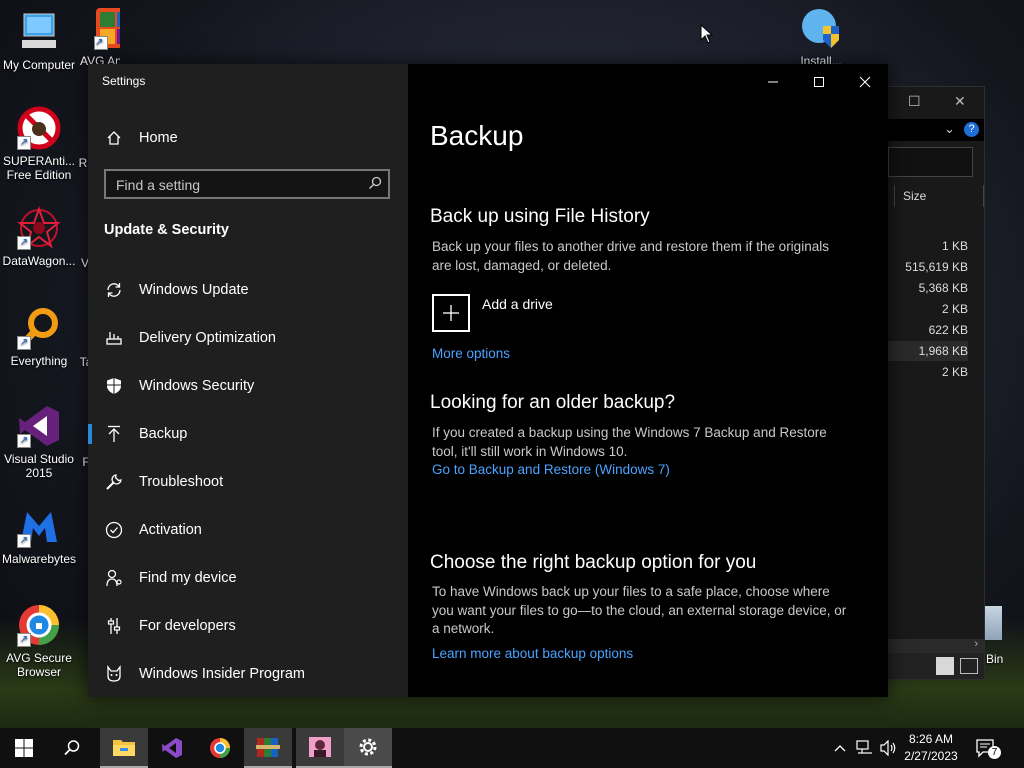 This screenshot has width=1024, height=768. I want to click on clock-time: 8:26 AM, so click(931, 739).